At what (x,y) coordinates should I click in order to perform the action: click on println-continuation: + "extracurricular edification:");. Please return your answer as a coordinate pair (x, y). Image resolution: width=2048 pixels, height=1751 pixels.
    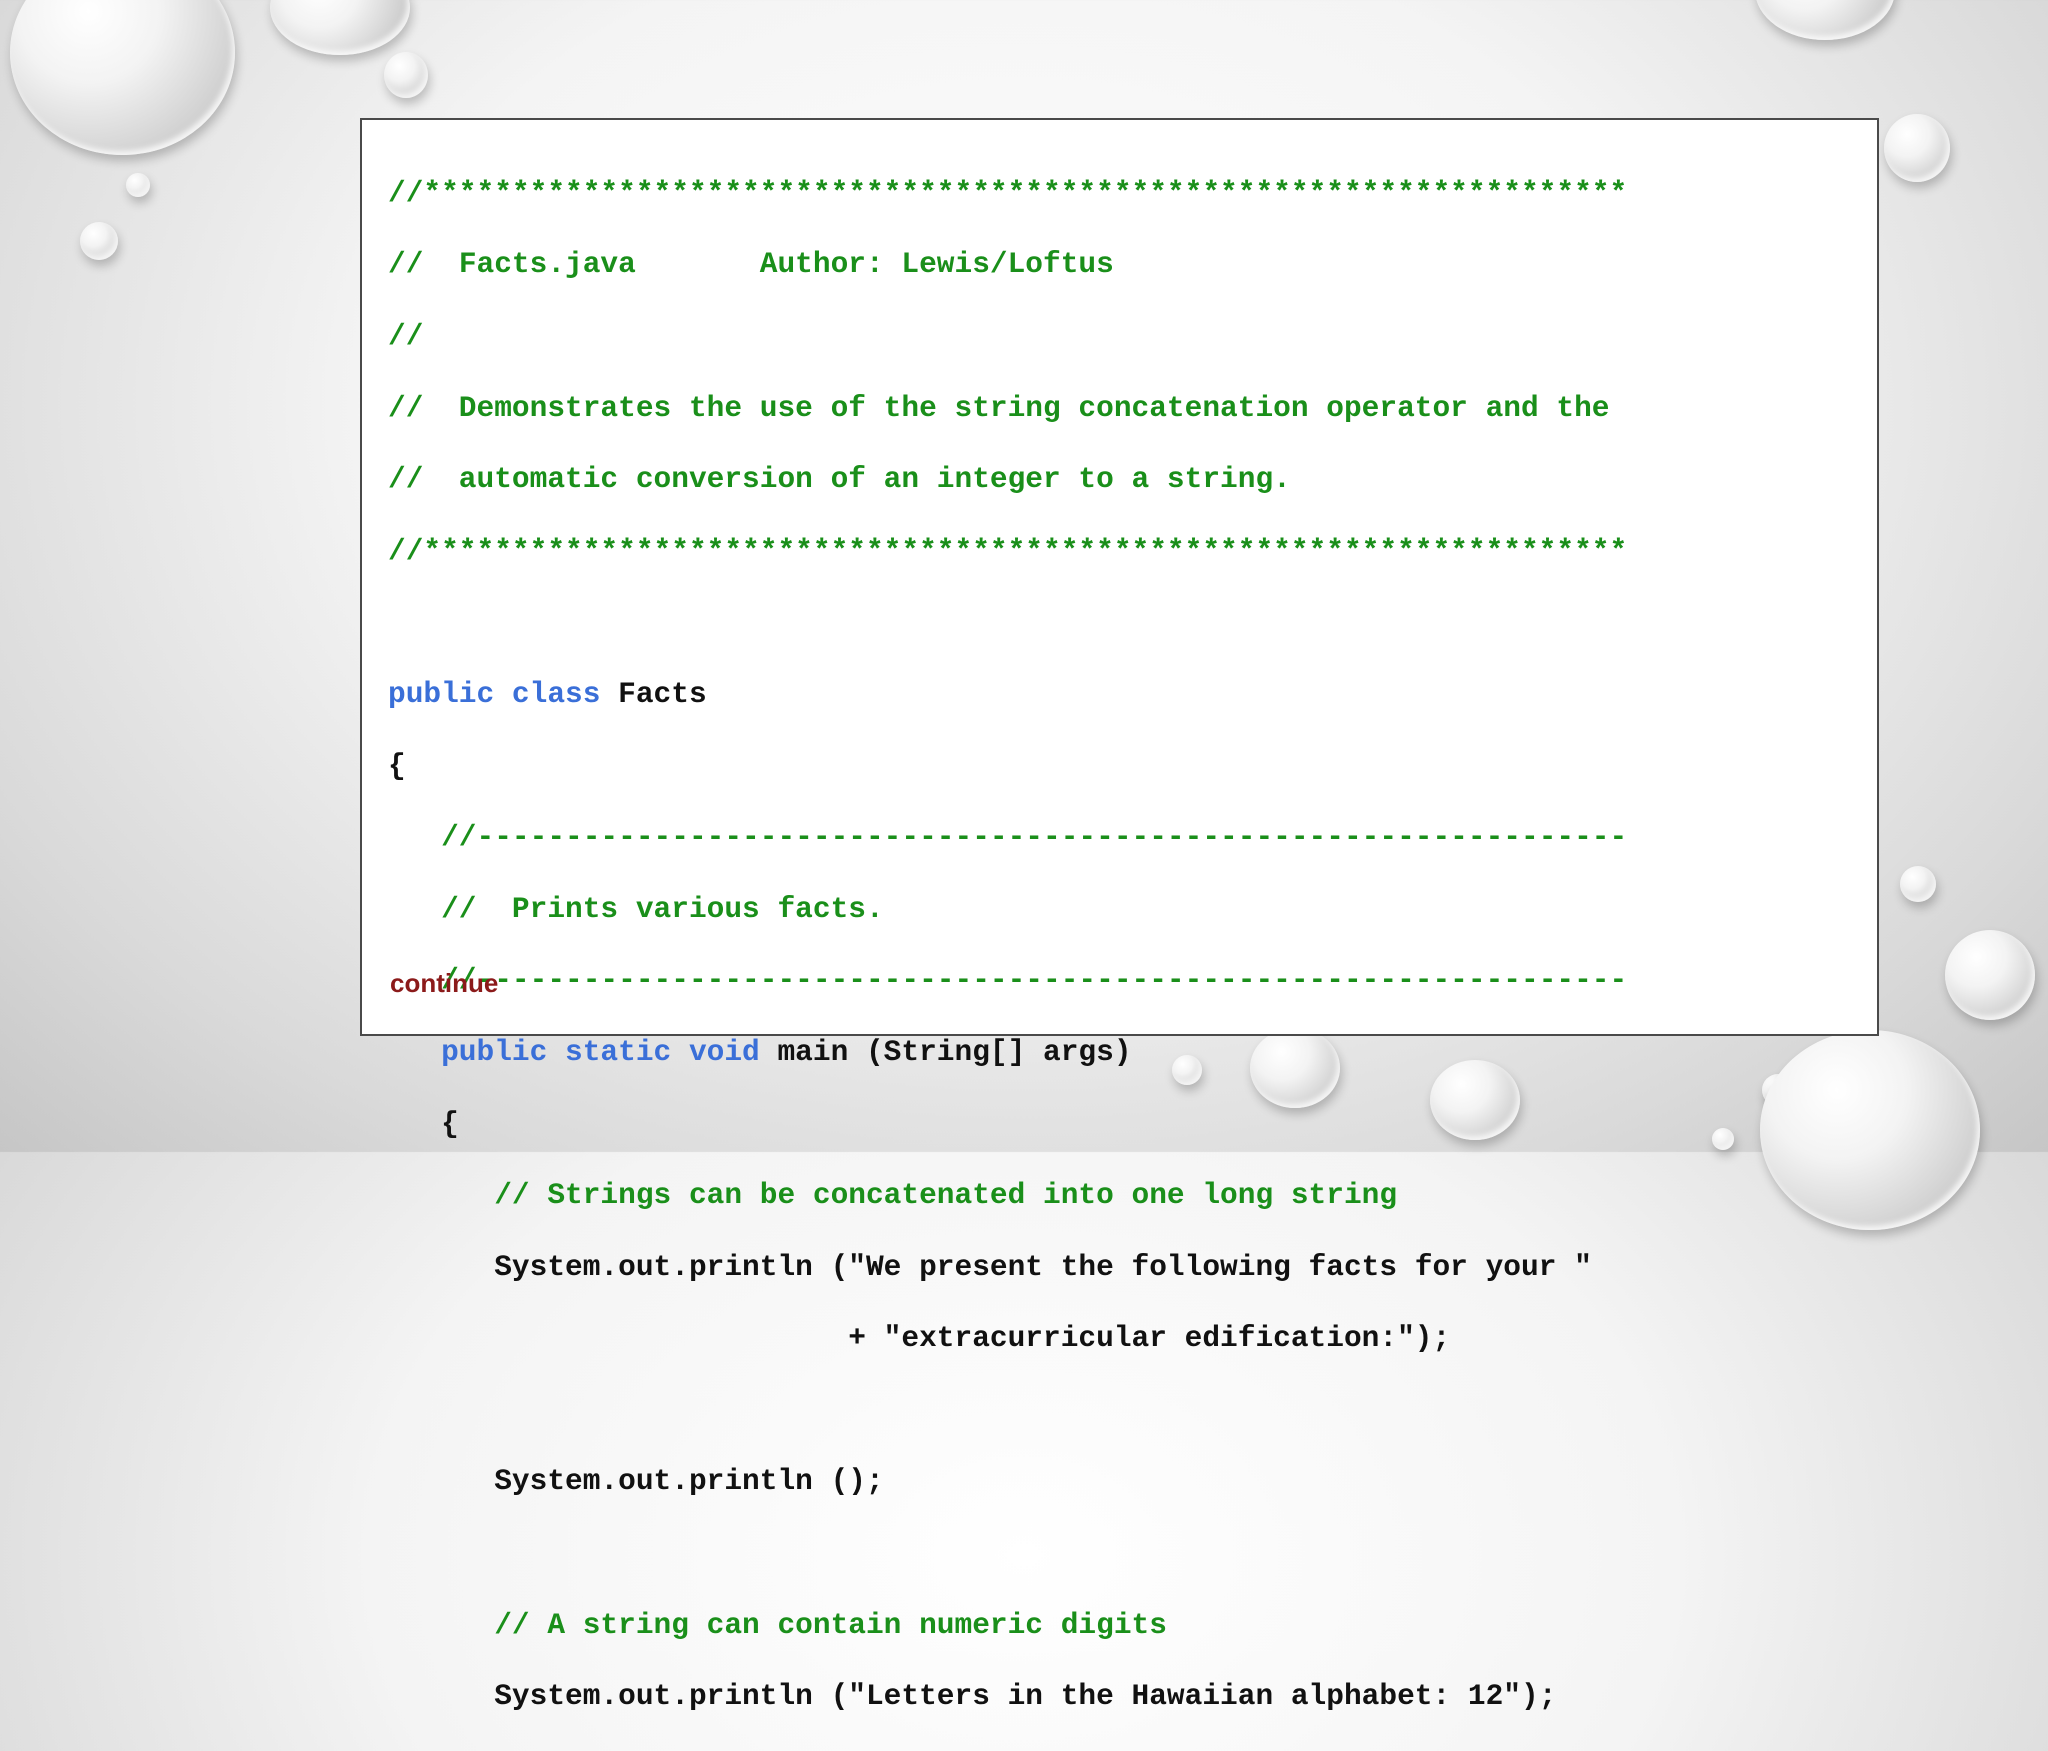
    Looking at the image, I should click on (1149, 1338).